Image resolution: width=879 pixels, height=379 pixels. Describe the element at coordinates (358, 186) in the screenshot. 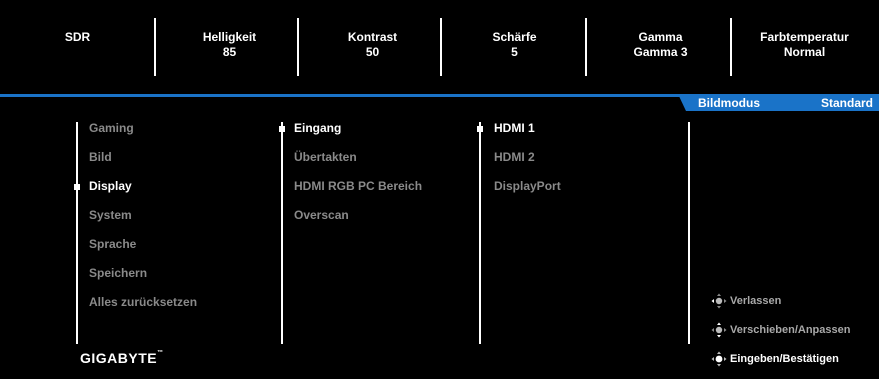

I see `sub-menu-item-hdmi-rgb-range: HDMI RGB PC Bereich` at that location.